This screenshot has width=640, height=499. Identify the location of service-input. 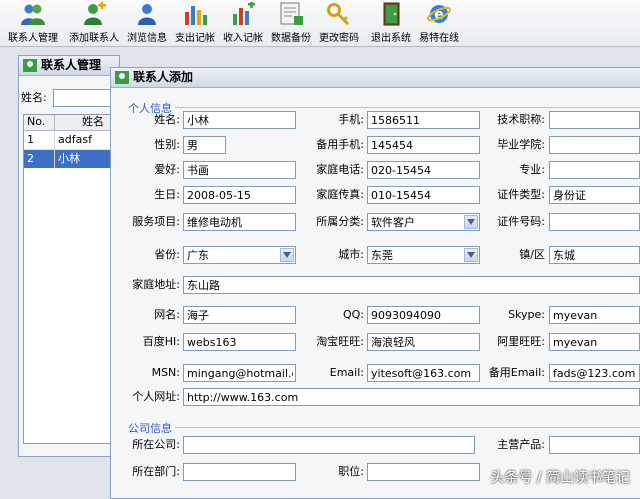
(239, 222).